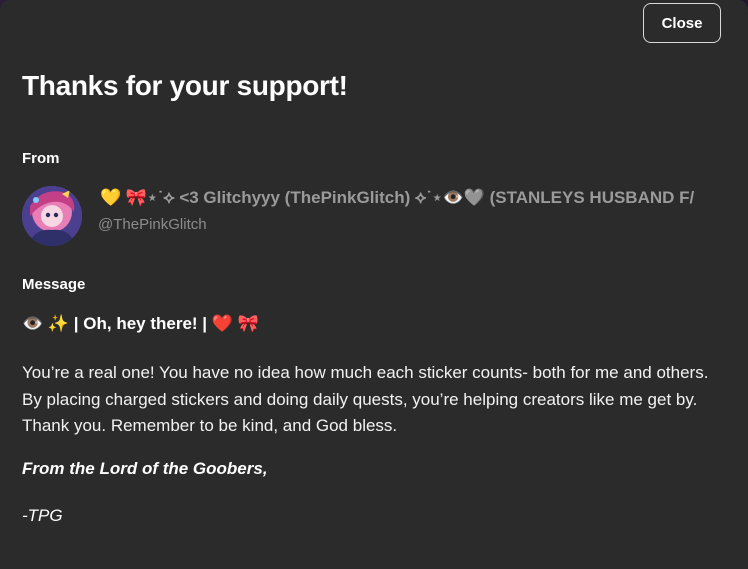  I want to click on sender-avatar, so click(52, 216).